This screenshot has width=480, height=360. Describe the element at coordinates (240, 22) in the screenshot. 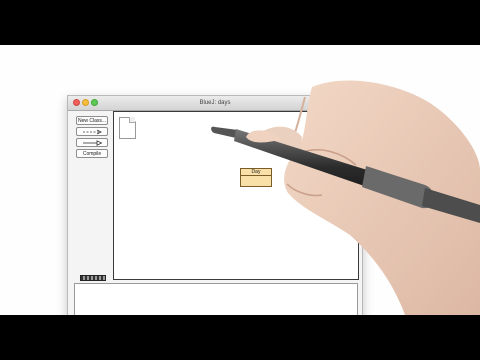

I see `letterbox-top` at that location.